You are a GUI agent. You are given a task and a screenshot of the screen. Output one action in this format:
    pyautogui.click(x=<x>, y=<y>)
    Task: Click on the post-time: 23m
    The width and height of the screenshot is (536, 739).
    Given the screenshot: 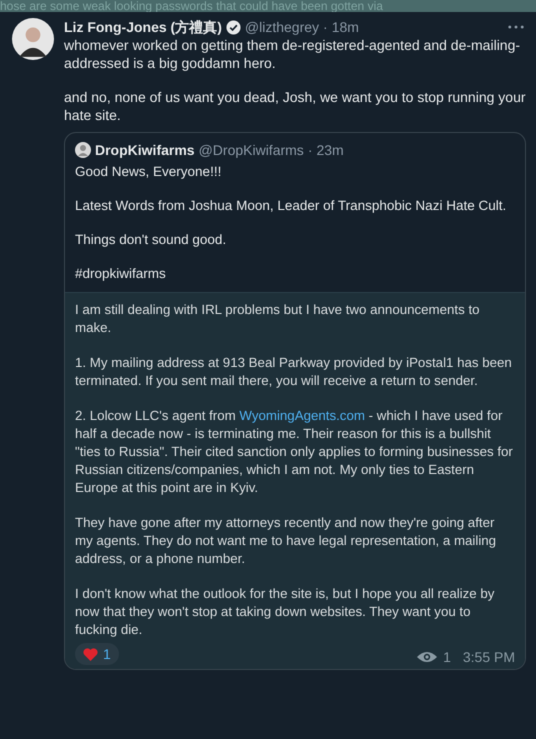 What is the action you would take?
    pyautogui.click(x=330, y=150)
    